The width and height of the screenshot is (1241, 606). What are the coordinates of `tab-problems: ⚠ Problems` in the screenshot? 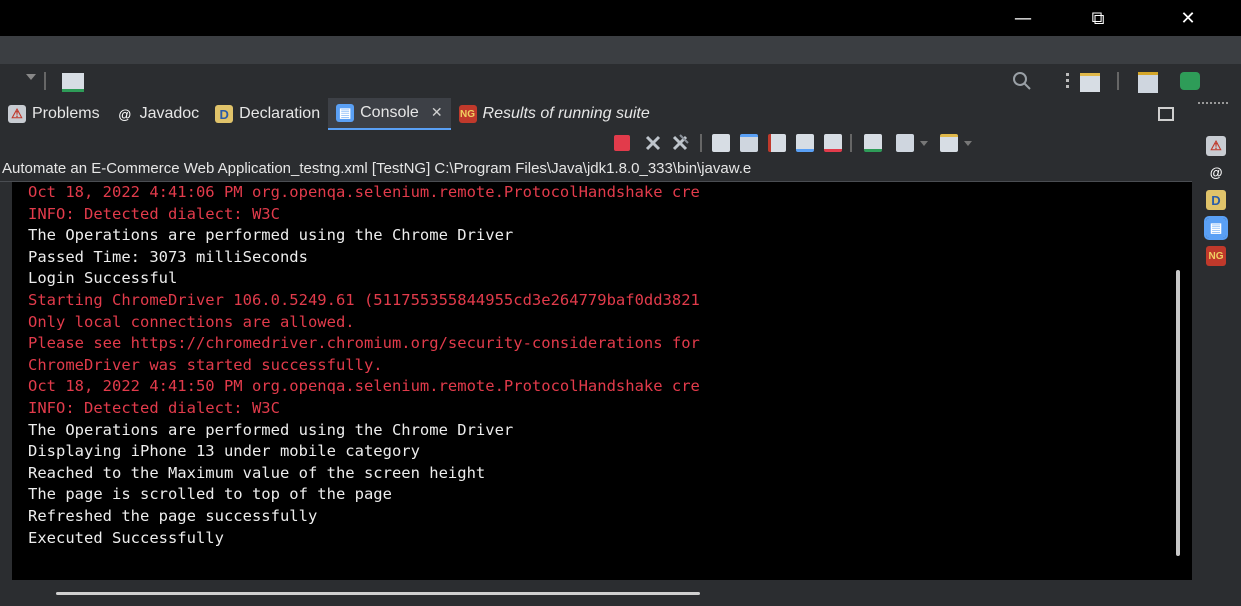 It's located at (54, 114).